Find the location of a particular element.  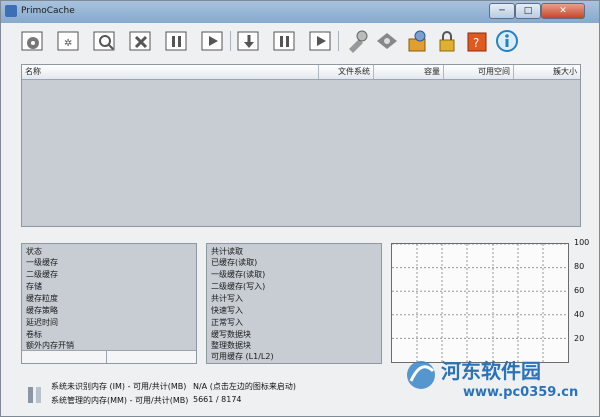

defer-write-button: ✲ is located at coordinates (69, 41).